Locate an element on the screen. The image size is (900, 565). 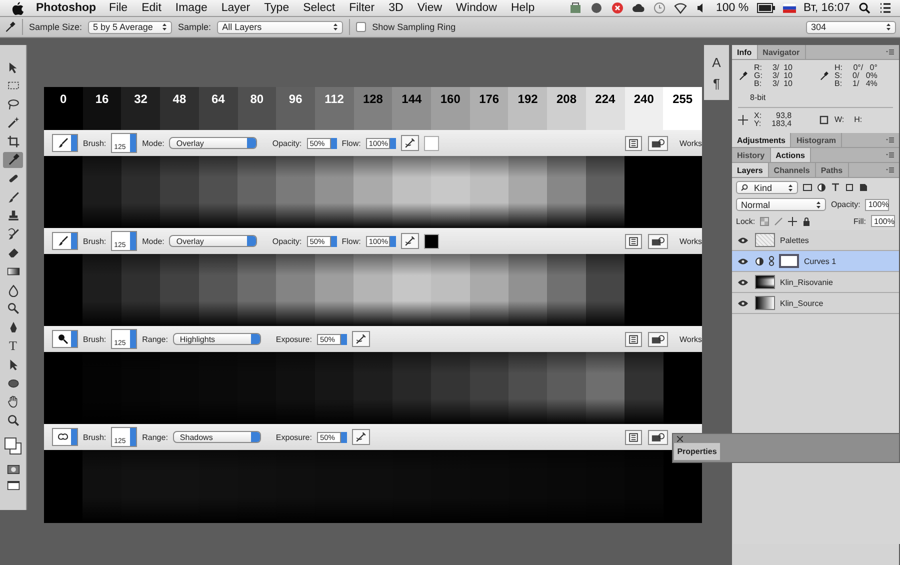
app-menu: Photoshop is located at coordinates (66, 8).